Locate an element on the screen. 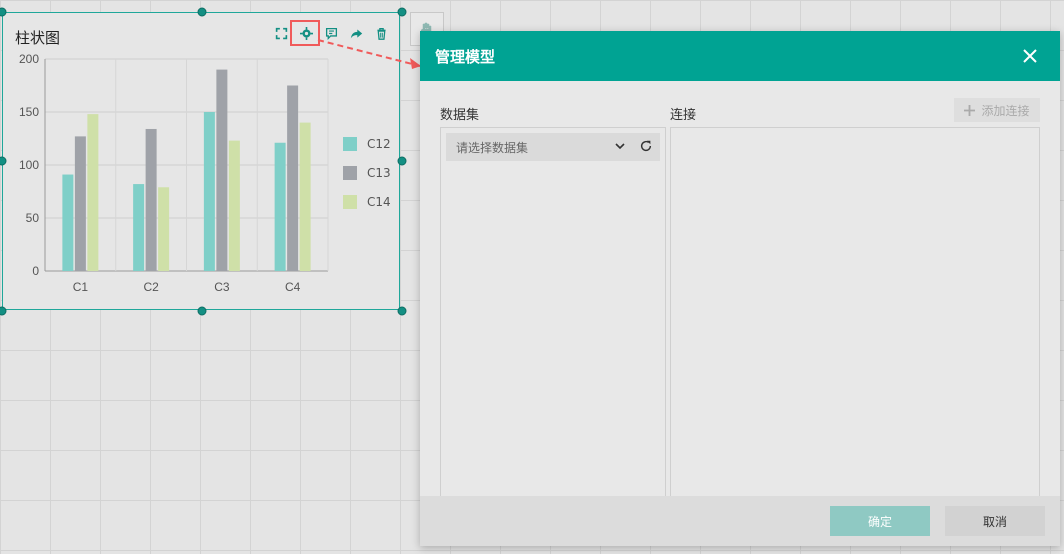 This screenshot has height=554, width=1064. x-tick-label: C4 is located at coordinates (293, 287).